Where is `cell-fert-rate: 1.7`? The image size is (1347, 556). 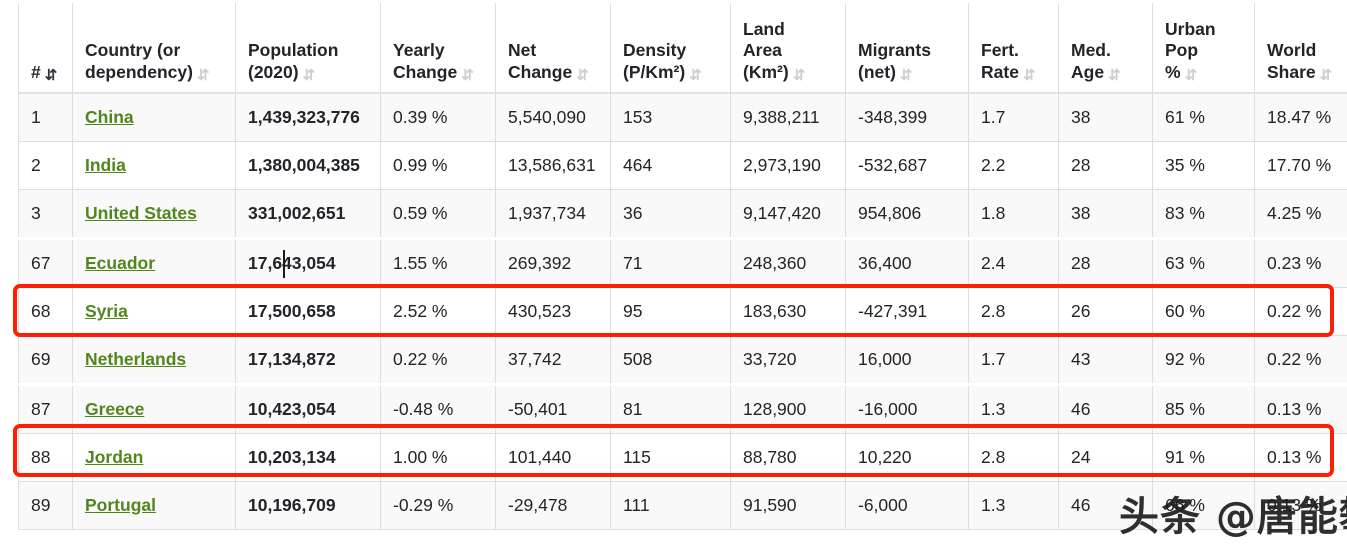
cell-fert-rate: 1.7 is located at coordinates (1013, 117).